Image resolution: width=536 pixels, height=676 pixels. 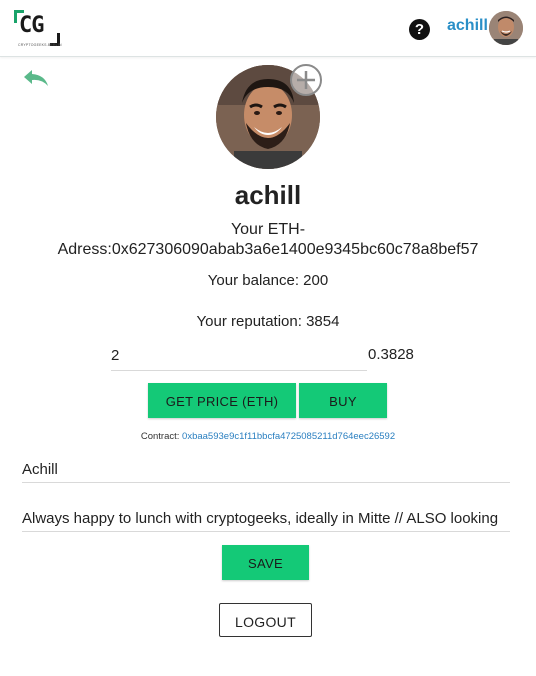 What do you see at coordinates (36, 78) in the screenshot?
I see `back-arrow-icon` at bounding box center [36, 78].